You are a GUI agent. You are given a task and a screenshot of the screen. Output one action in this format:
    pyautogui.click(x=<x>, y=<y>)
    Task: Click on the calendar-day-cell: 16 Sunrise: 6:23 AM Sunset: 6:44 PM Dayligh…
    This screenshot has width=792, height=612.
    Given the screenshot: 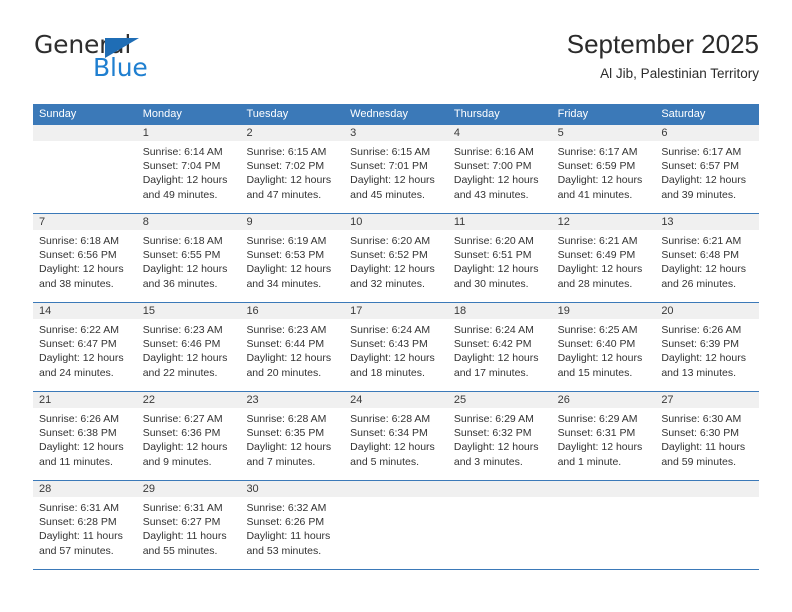 What is the action you would take?
    pyautogui.click(x=292, y=347)
    